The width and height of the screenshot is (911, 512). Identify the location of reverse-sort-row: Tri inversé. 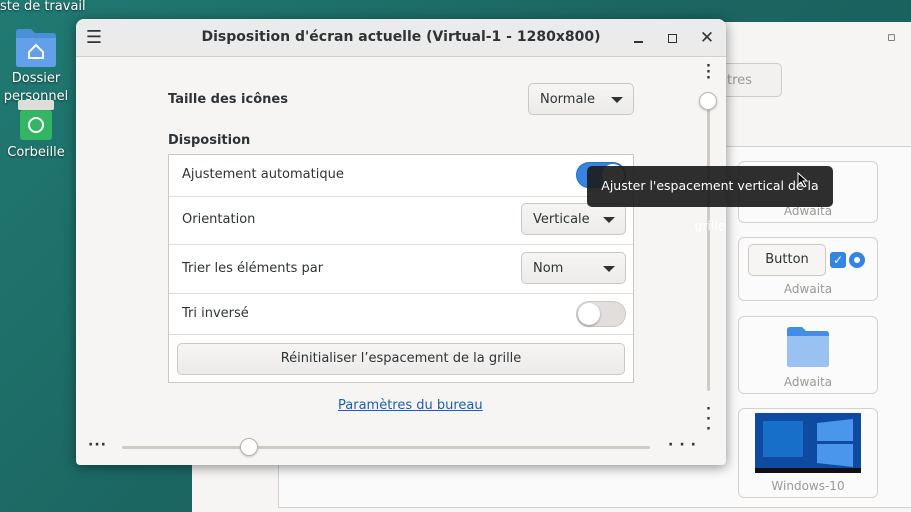
(401, 314).